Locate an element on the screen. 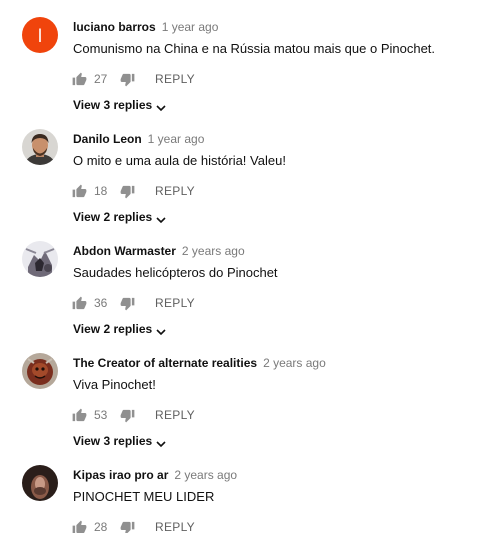 This screenshot has width=480, height=533. comment-actions: 27 REPLY is located at coordinates (133, 79).